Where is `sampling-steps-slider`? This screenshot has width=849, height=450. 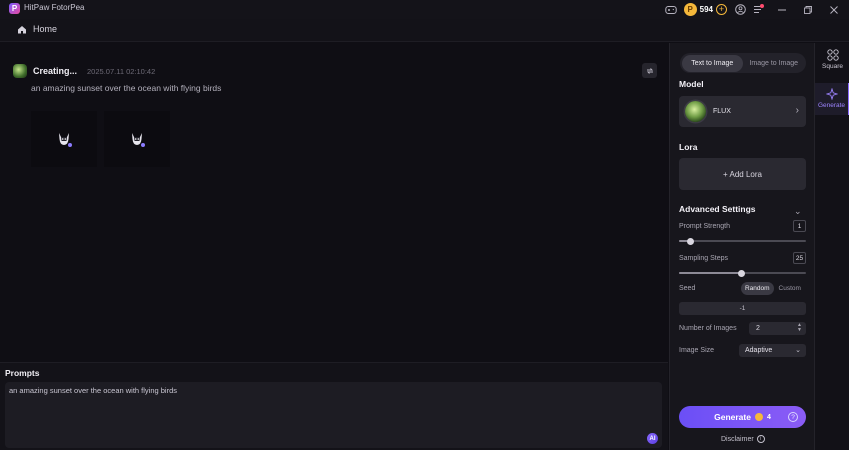
sampling-steps-slider is located at coordinates (742, 273).